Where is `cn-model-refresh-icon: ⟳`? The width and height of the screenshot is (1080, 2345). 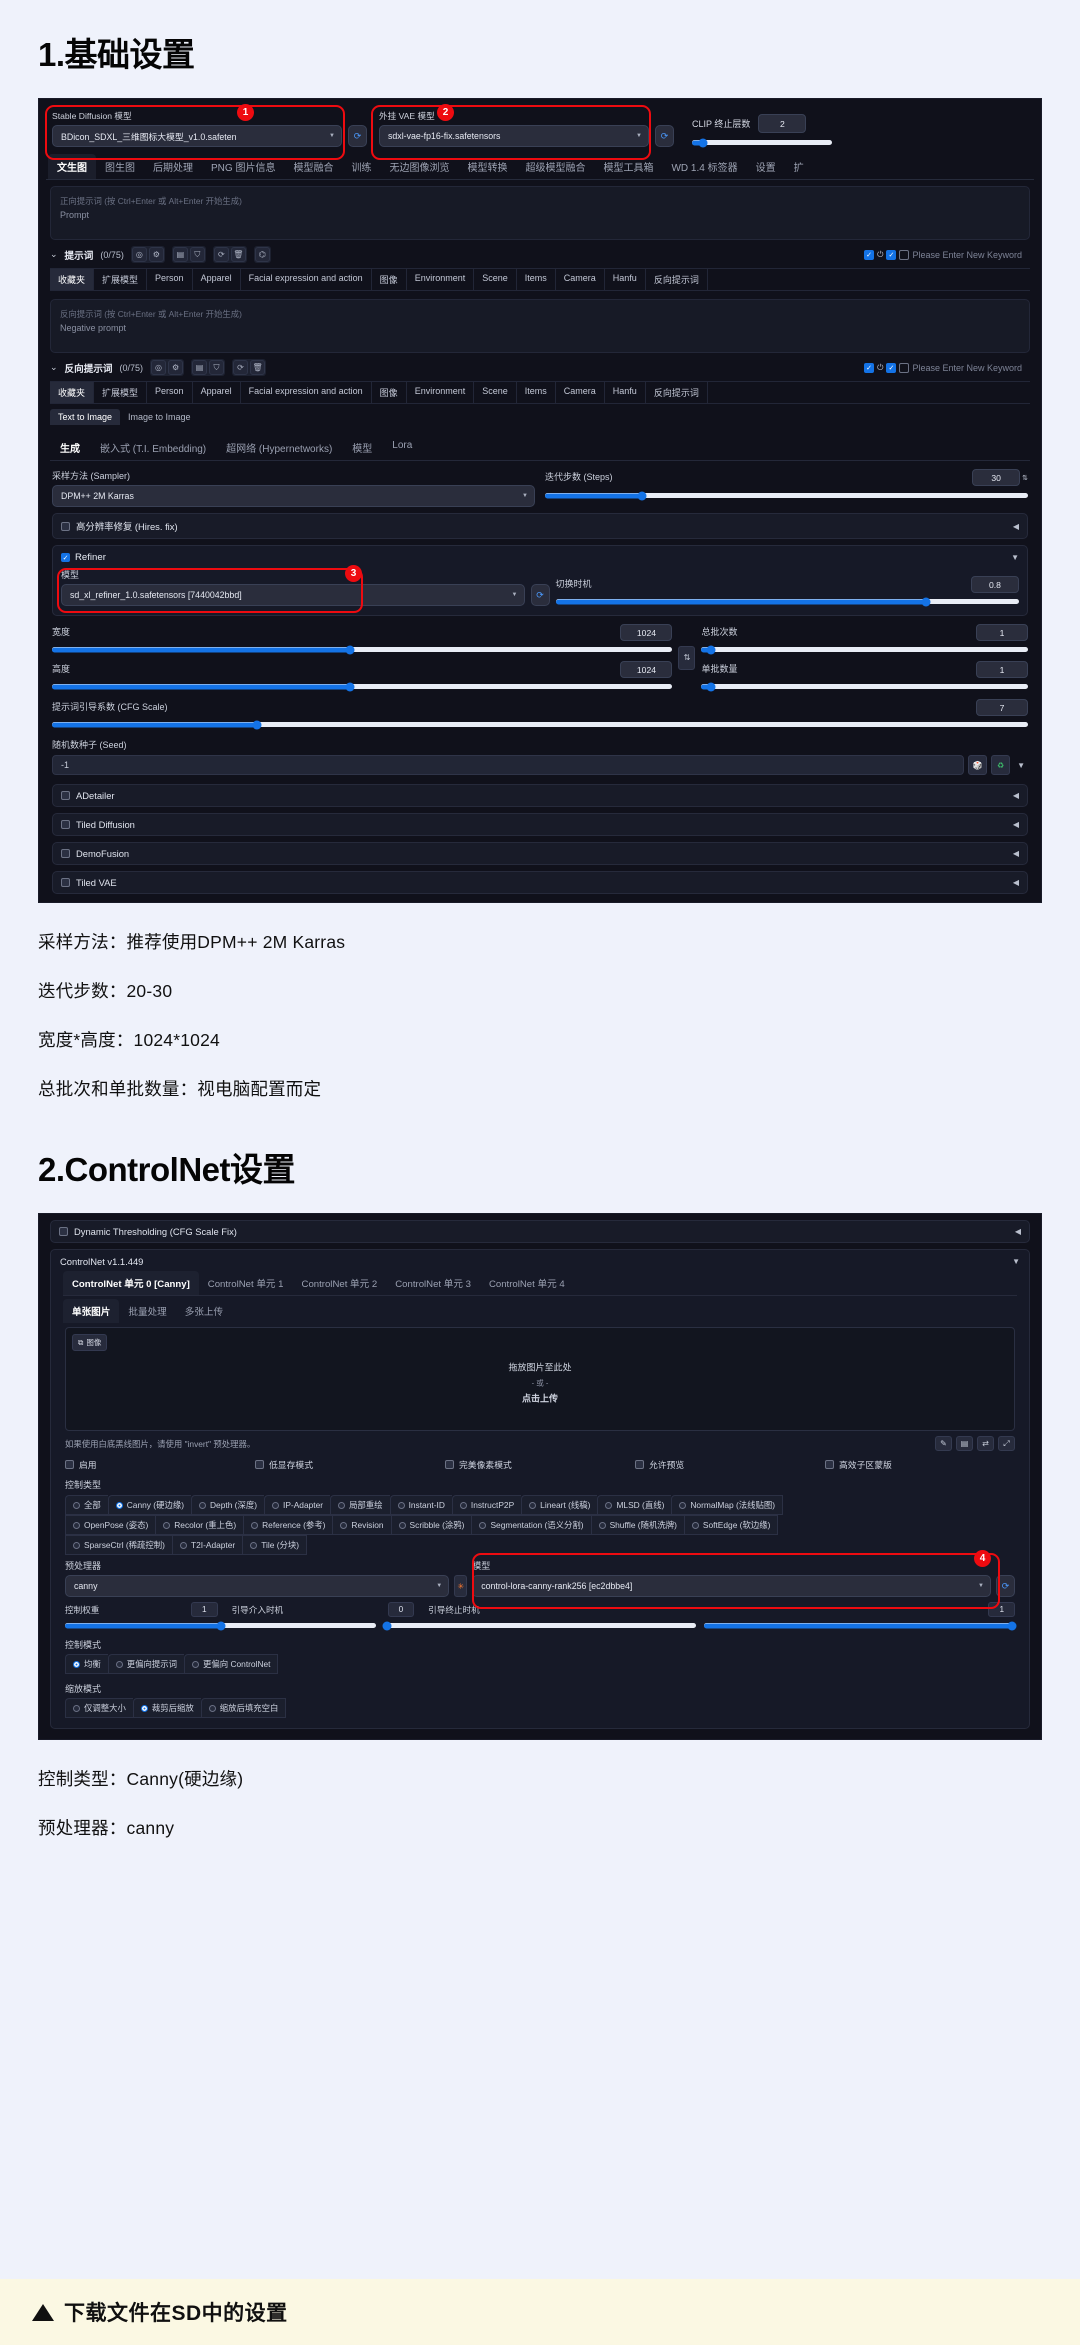 cn-model-refresh-icon: ⟳ is located at coordinates (1005, 1586).